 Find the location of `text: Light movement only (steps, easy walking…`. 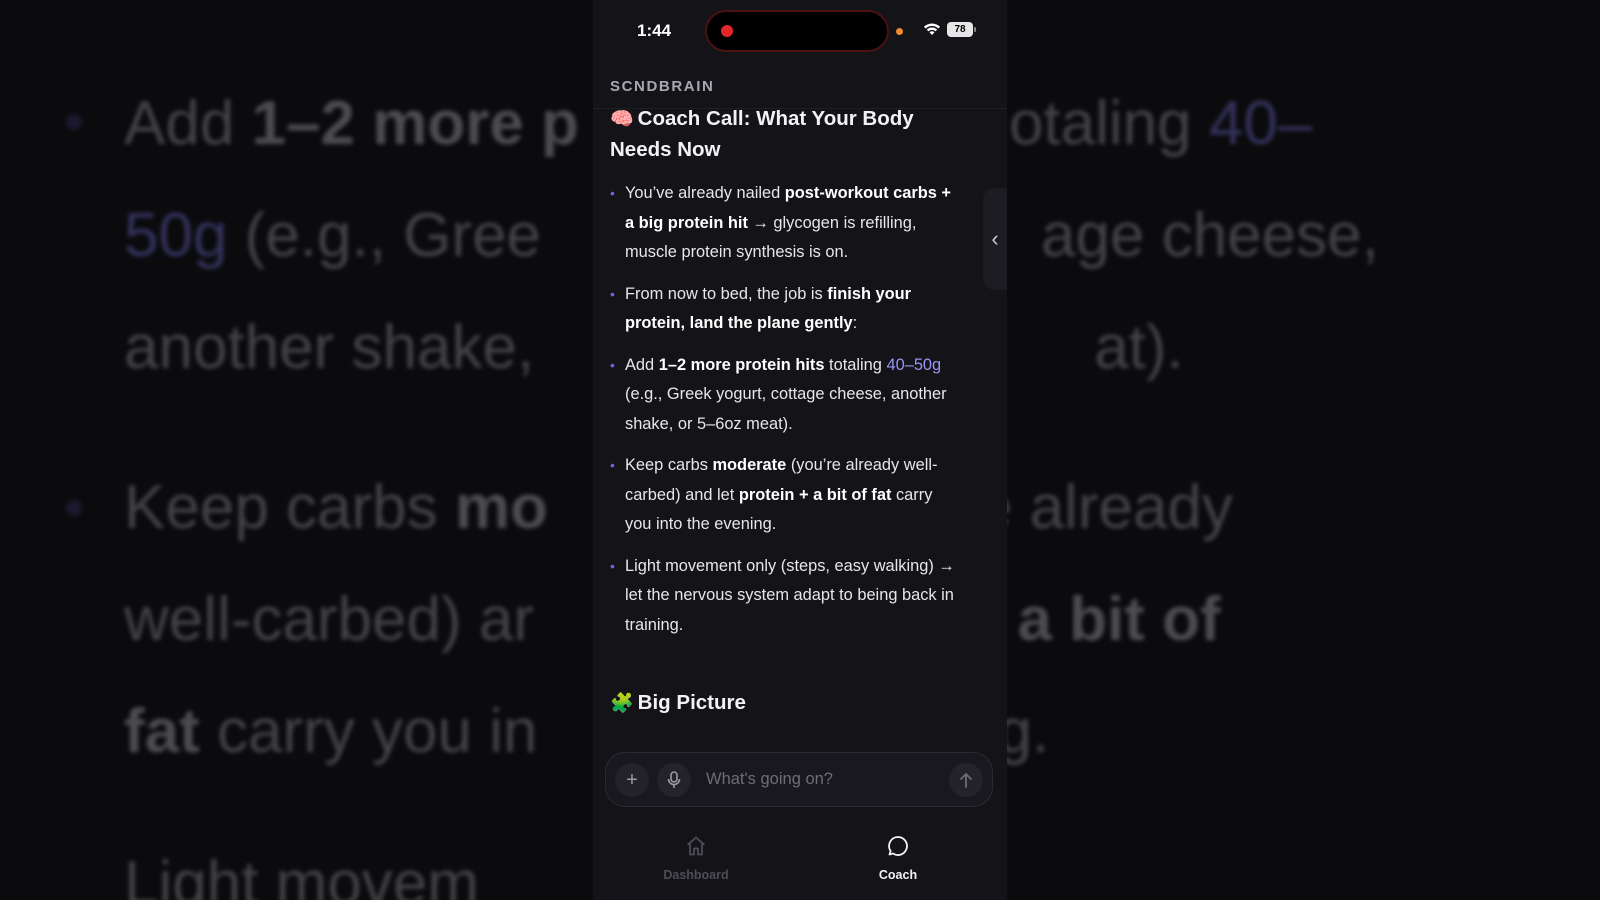

text: Light movement only (steps, easy walking… is located at coordinates (790, 595).